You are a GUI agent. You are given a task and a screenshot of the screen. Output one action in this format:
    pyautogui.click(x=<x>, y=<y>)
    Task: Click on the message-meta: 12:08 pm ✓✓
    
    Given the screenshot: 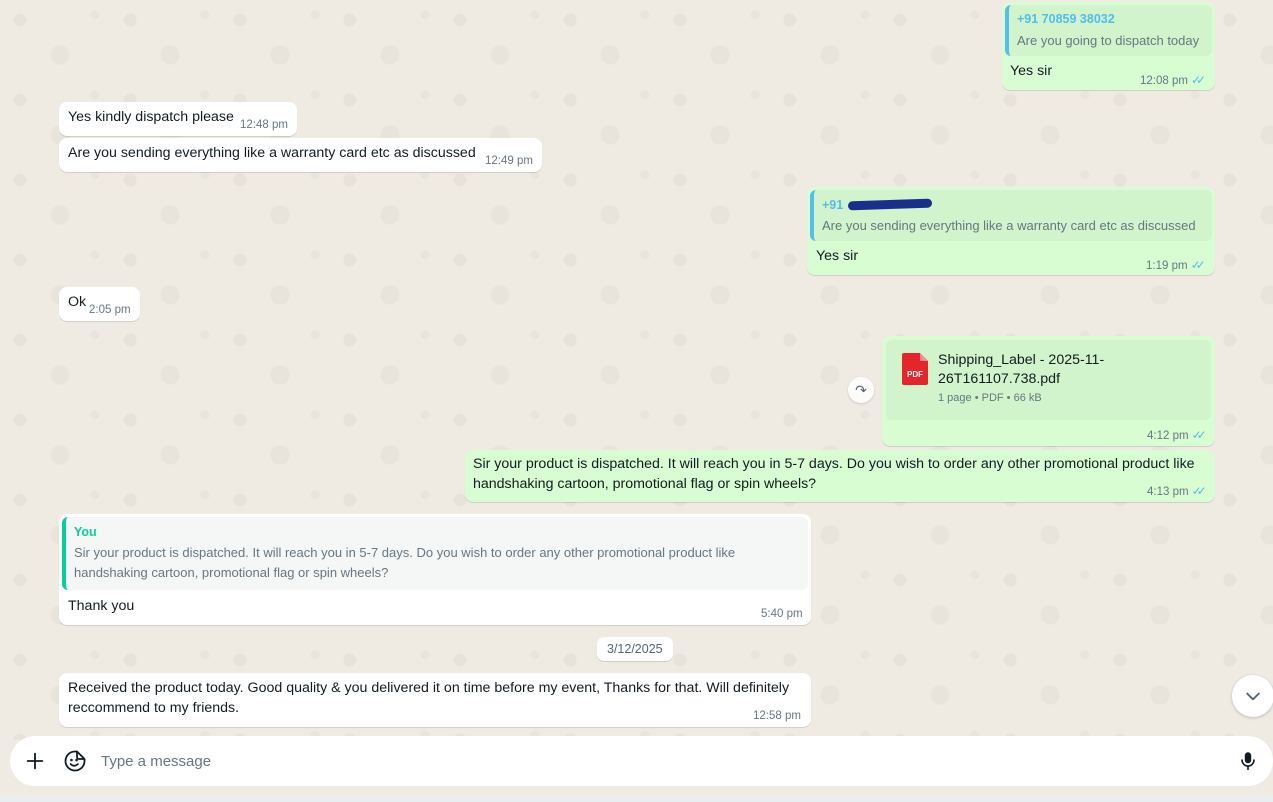 What is the action you would take?
    pyautogui.click(x=1173, y=80)
    